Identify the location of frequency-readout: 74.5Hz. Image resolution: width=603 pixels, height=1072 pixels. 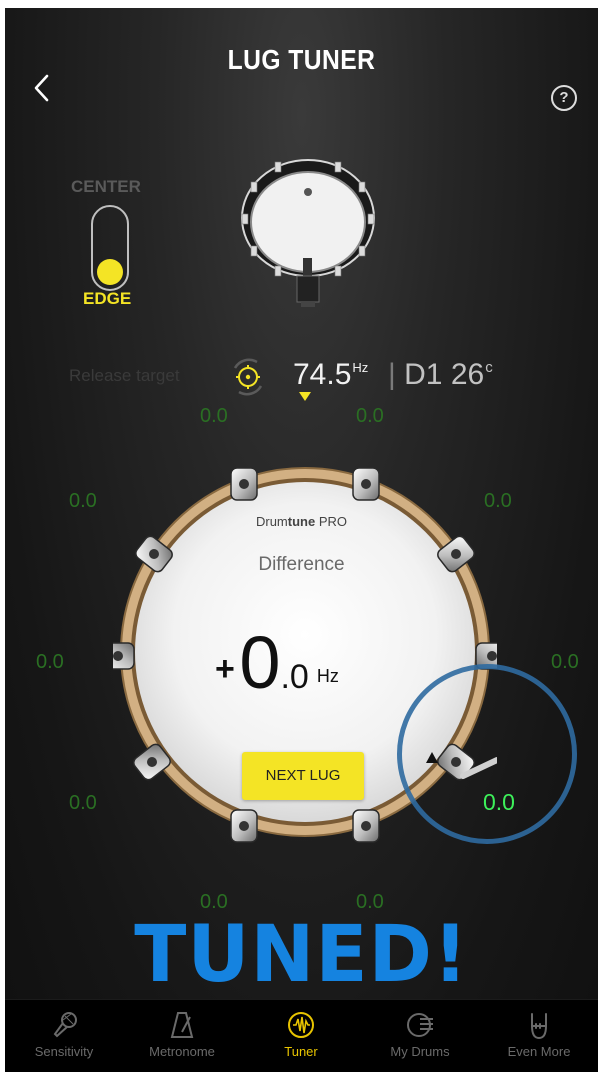
(330, 375).